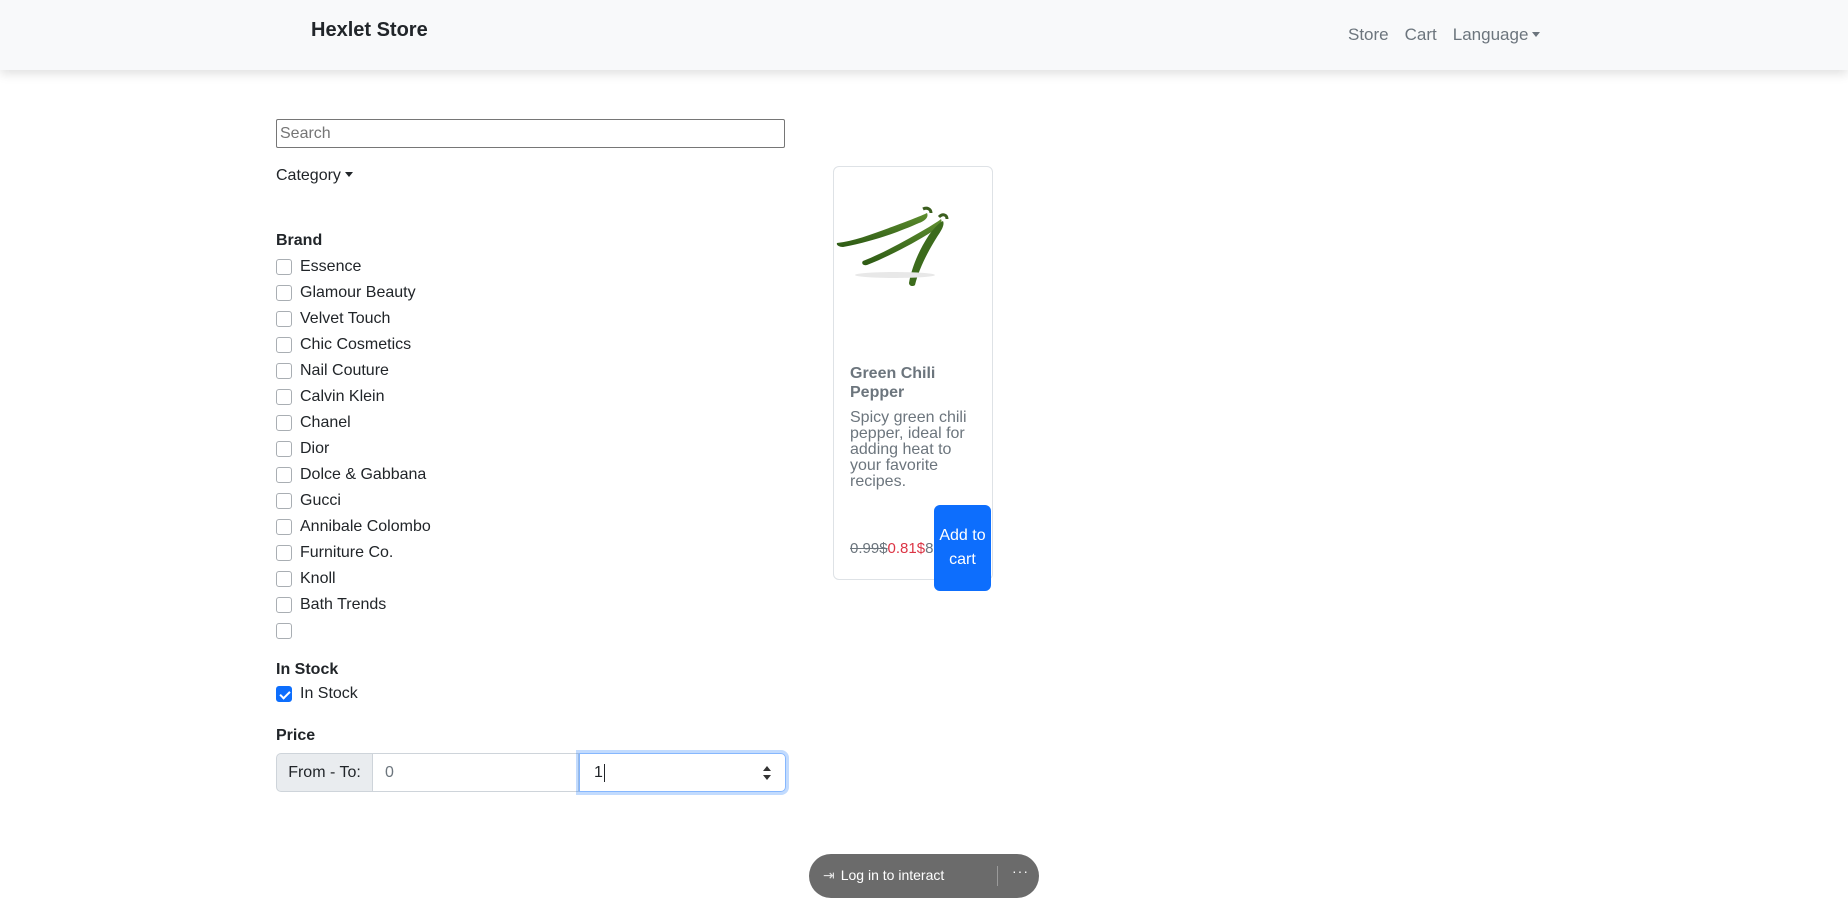  I want to click on product-image, so click(892, 246).